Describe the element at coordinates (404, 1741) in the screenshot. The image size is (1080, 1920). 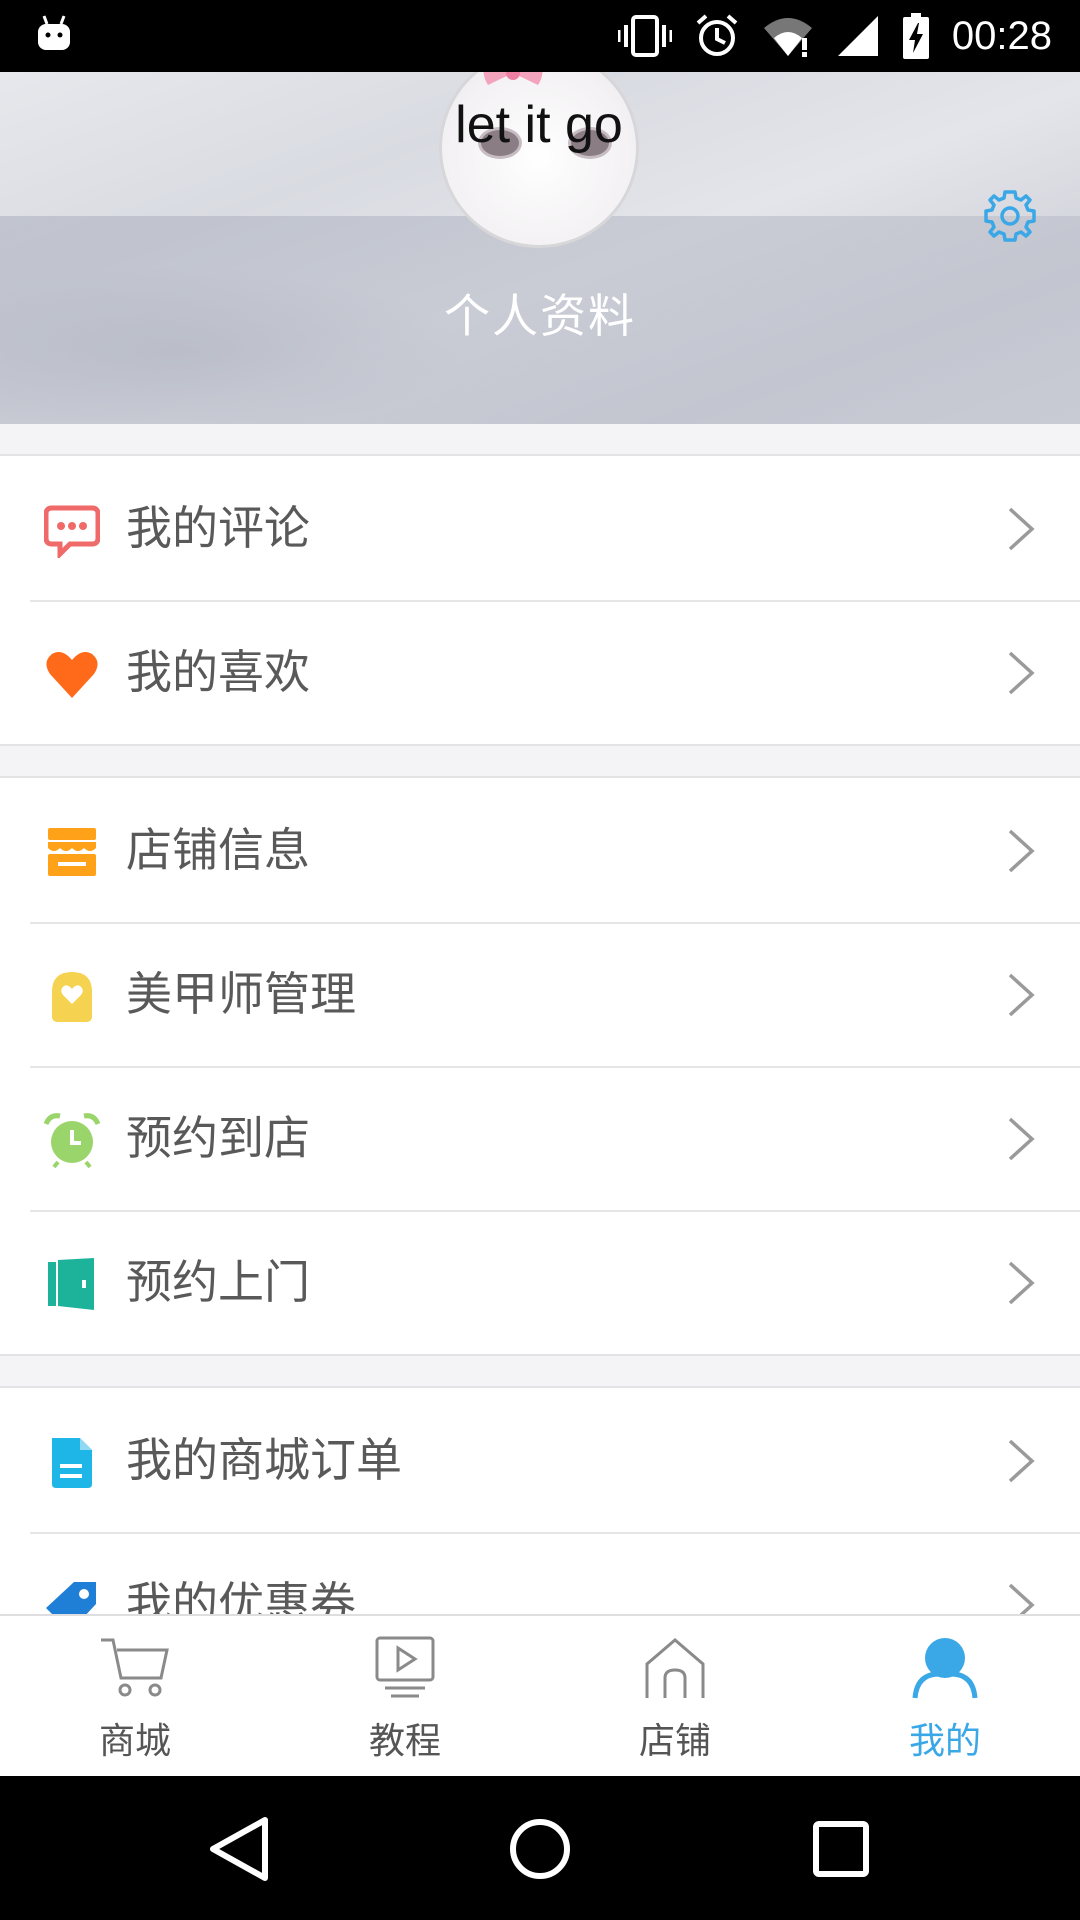
I see `tab-label: 教程` at that location.